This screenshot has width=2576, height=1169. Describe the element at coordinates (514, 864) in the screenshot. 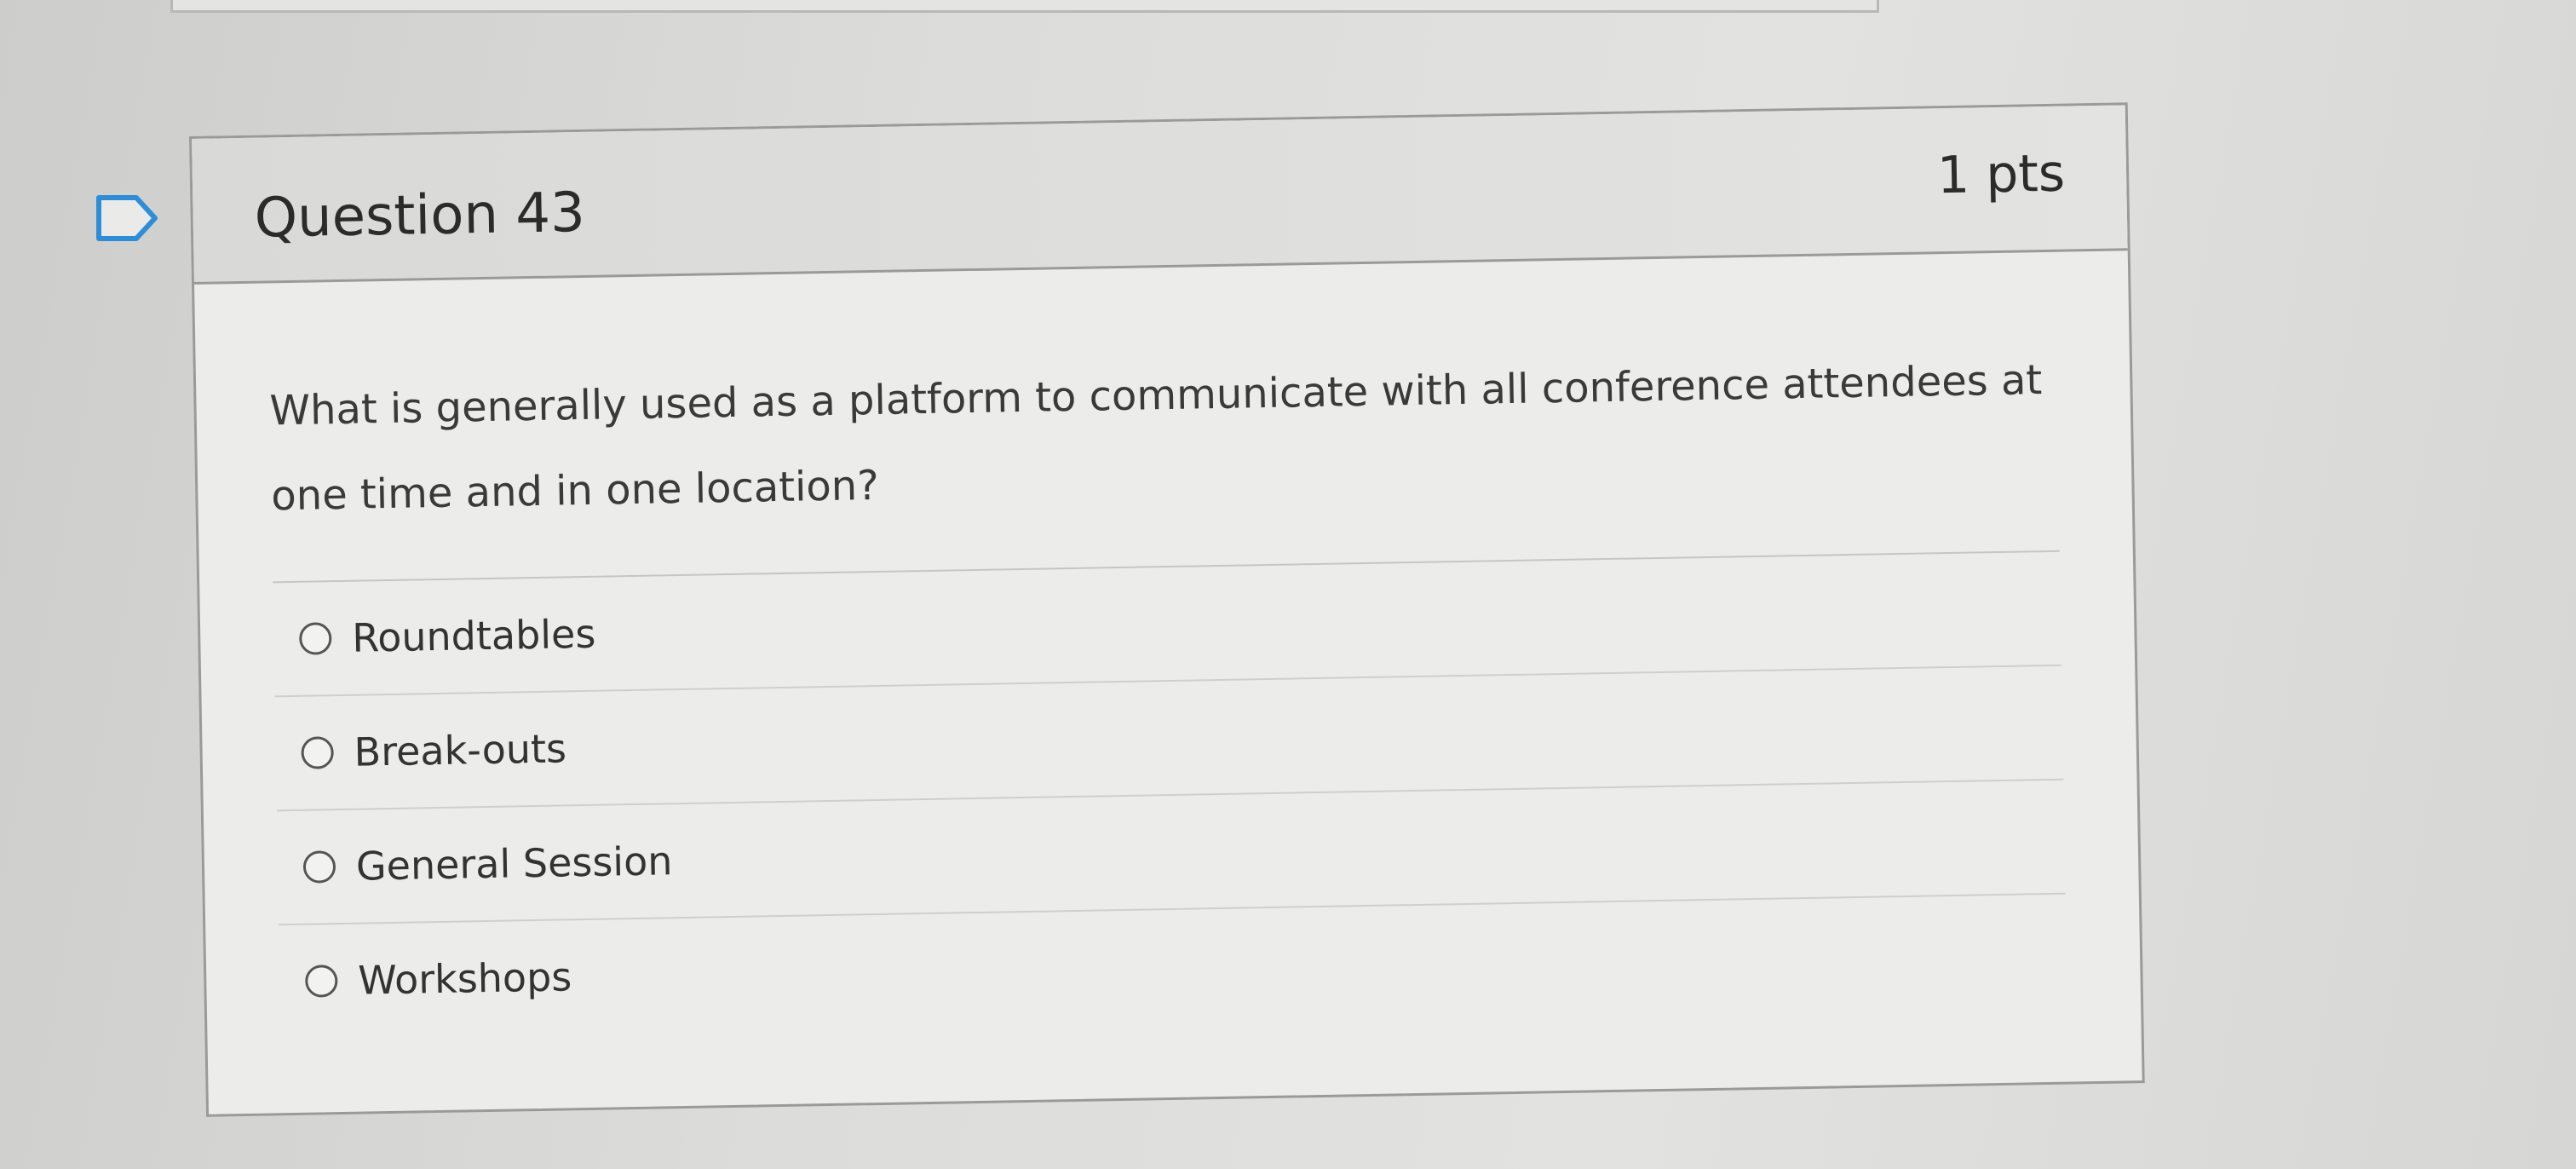

I see `answer-label: General Session` at that location.